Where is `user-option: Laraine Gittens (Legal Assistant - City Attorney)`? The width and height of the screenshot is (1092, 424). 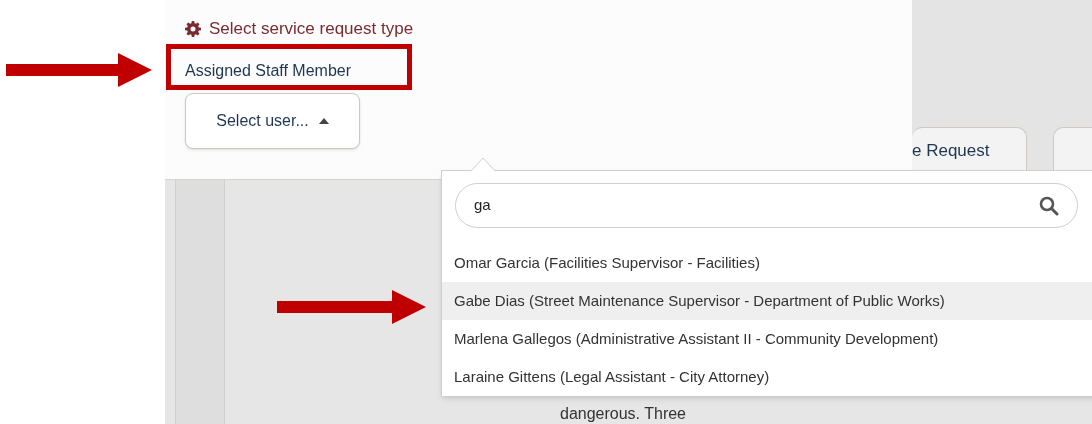
user-option: Laraine Gittens (Legal Assistant - City Attorney) is located at coordinates (767, 377).